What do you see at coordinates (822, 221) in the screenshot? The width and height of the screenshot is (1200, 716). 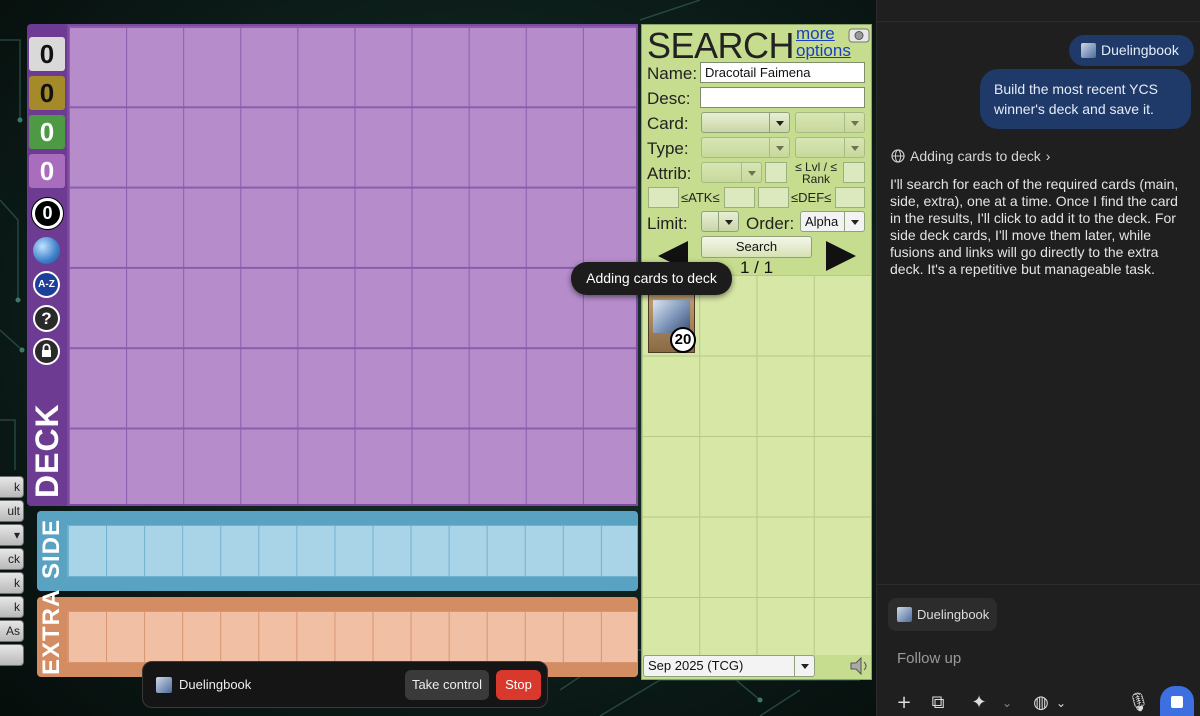 I see `order-value: Alpha` at bounding box center [822, 221].